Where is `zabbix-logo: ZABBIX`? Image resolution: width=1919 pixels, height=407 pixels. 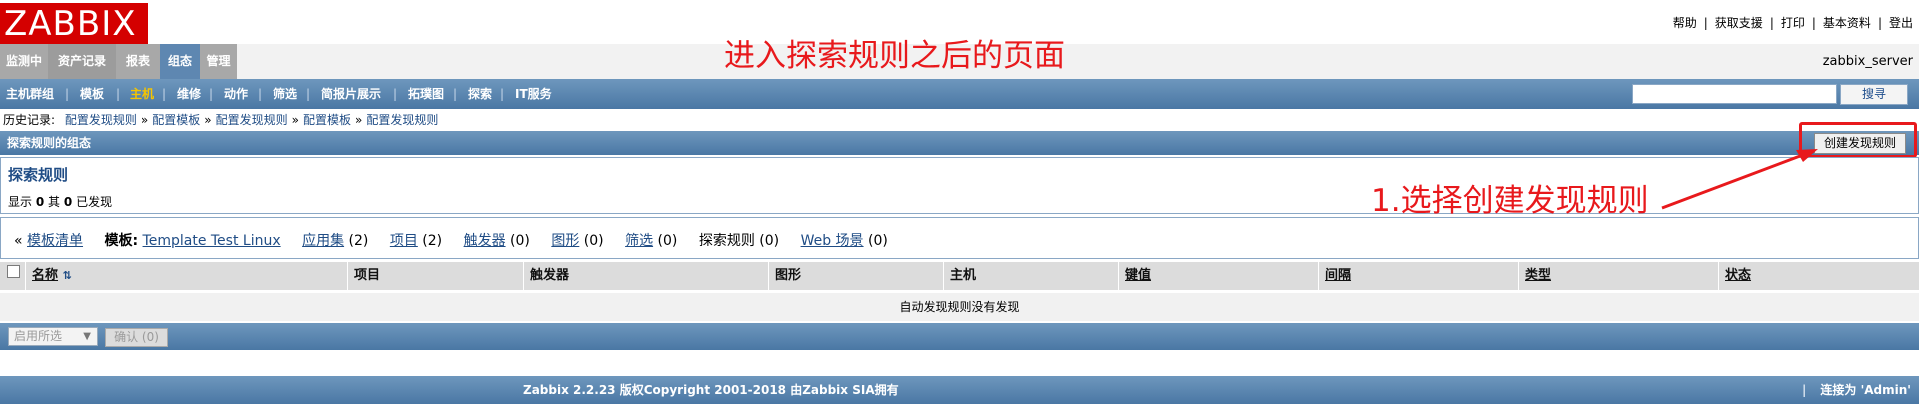
zabbix-logo: ZABBIX is located at coordinates (74, 24).